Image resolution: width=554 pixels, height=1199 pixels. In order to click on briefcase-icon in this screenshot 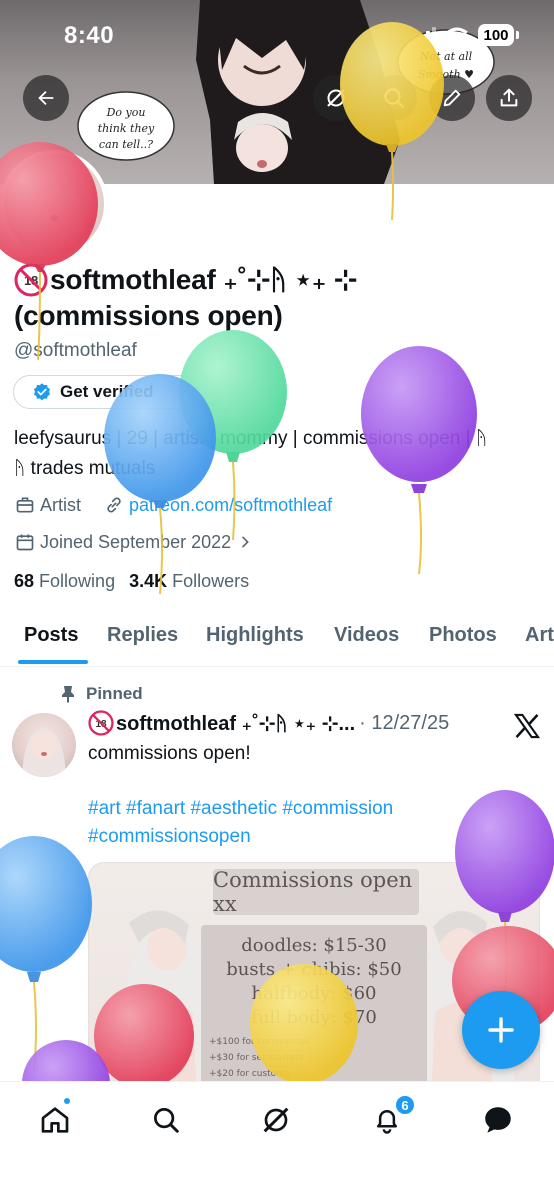, I will do `click(25, 505)`.